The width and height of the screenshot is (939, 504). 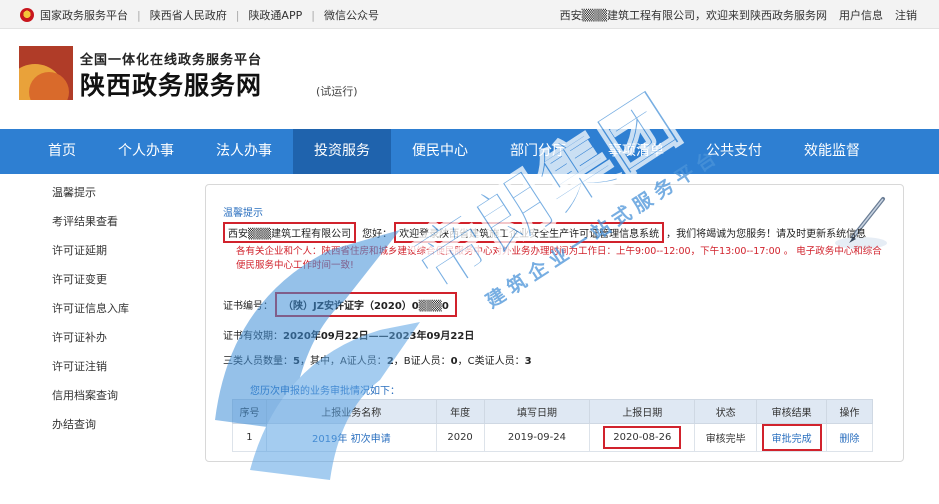 I want to click on cell-actions: 删除, so click(x=849, y=437).